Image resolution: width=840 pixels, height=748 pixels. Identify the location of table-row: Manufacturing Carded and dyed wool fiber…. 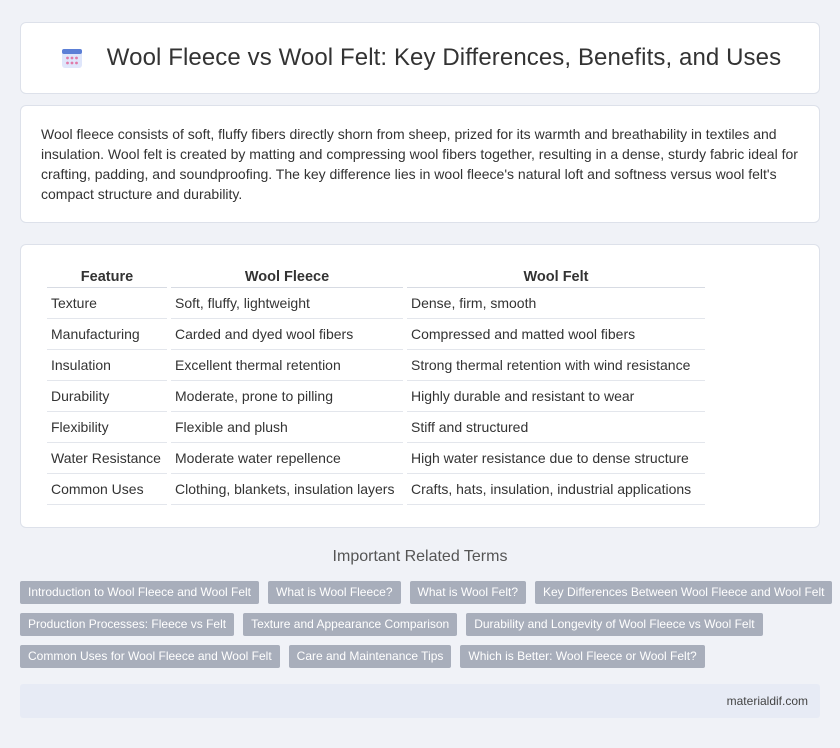
(376, 334).